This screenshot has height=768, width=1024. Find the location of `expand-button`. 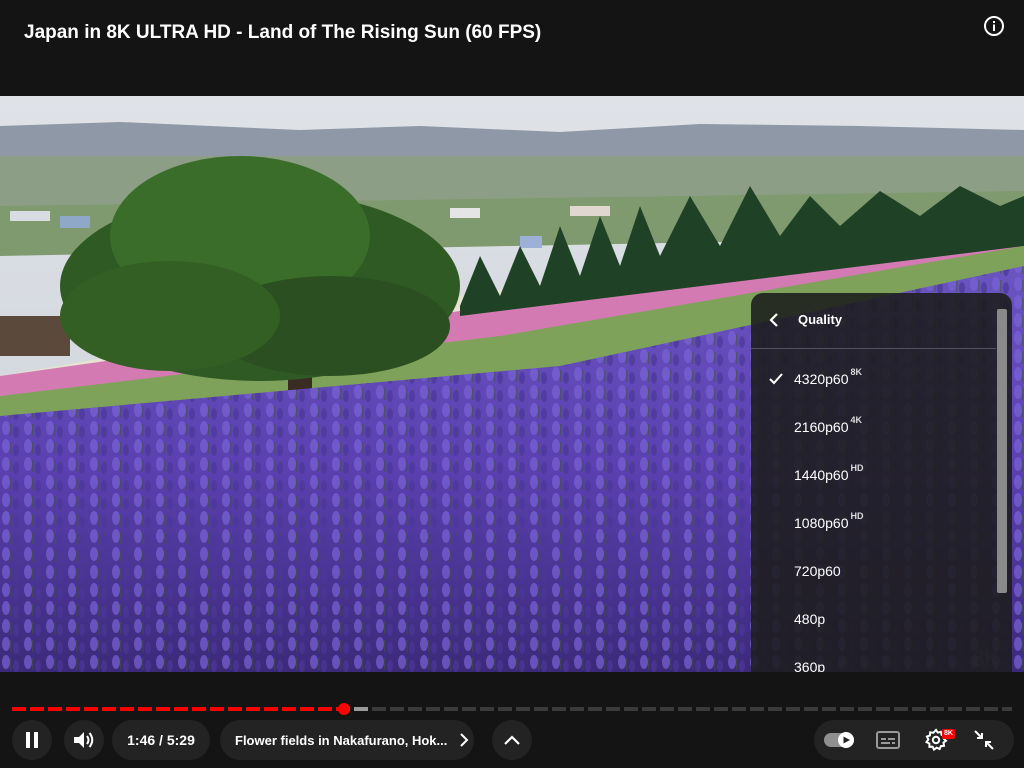

expand-button is located at coordinates (512, 740).